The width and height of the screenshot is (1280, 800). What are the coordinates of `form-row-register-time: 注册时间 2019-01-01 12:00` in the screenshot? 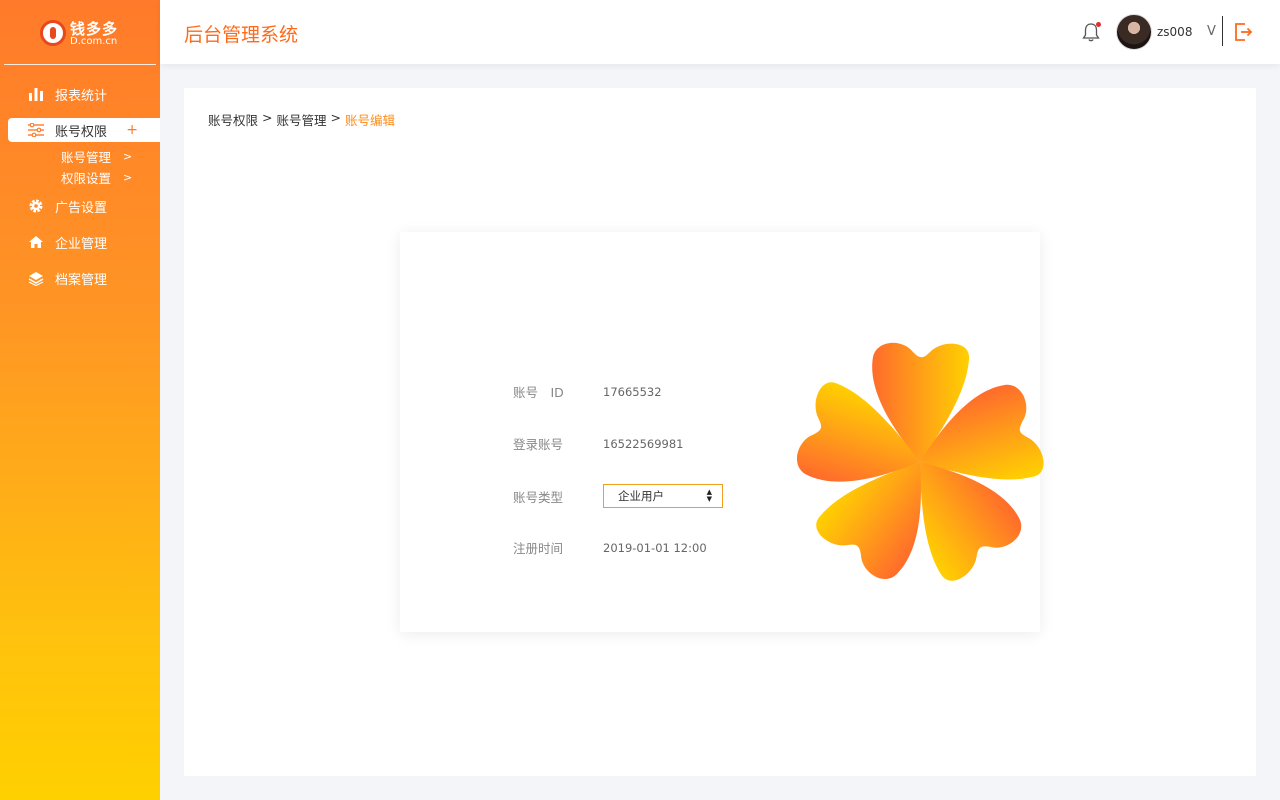 It's located at (610, 547).